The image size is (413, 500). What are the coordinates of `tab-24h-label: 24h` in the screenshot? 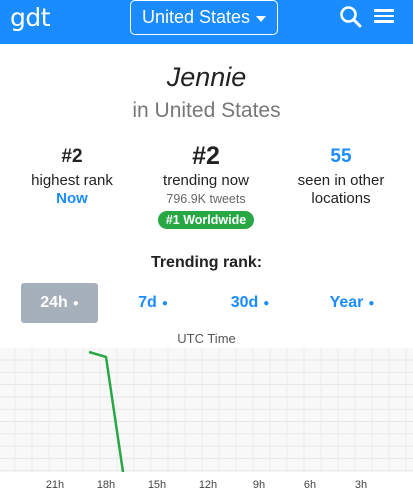 It's located at (54, 302).